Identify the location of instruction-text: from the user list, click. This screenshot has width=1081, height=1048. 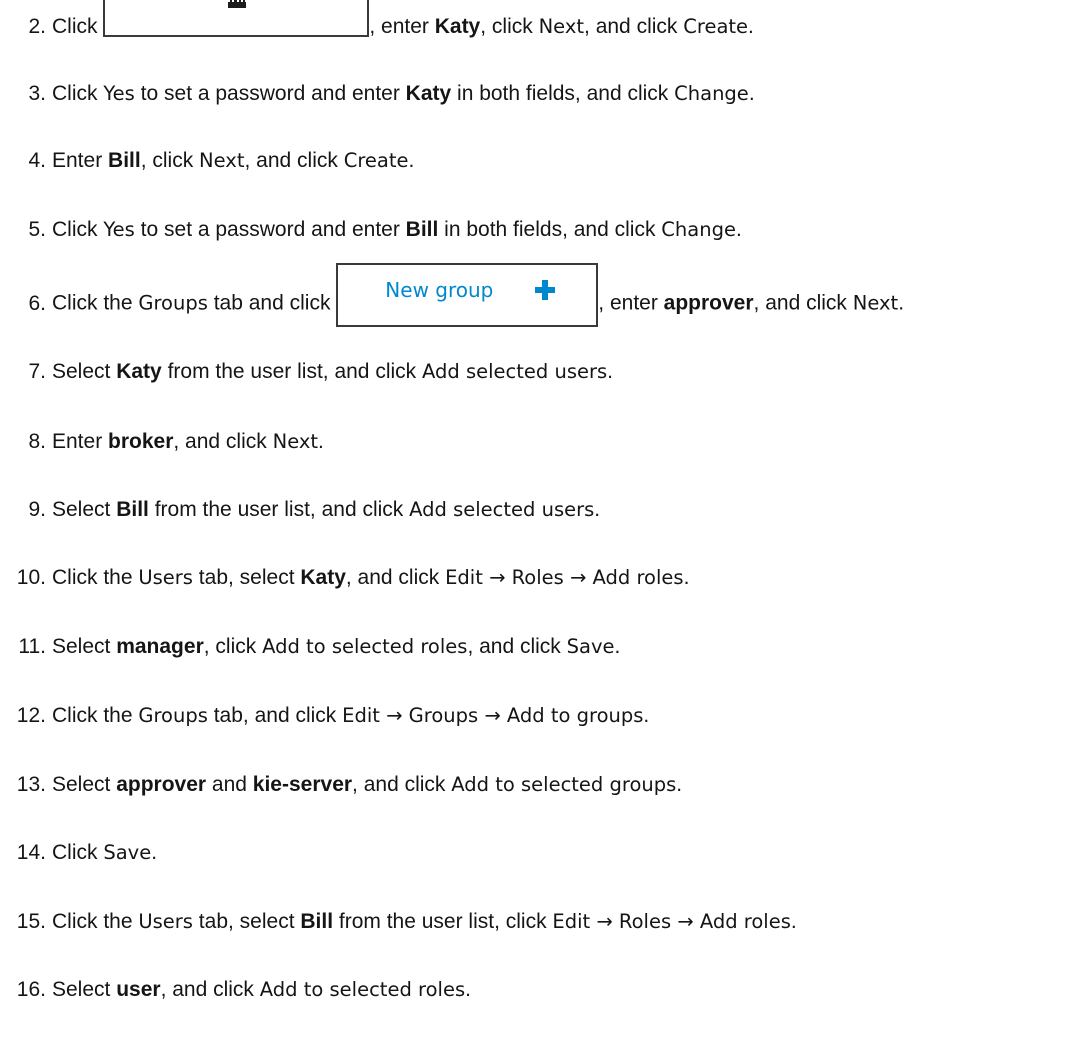
(443, 921).